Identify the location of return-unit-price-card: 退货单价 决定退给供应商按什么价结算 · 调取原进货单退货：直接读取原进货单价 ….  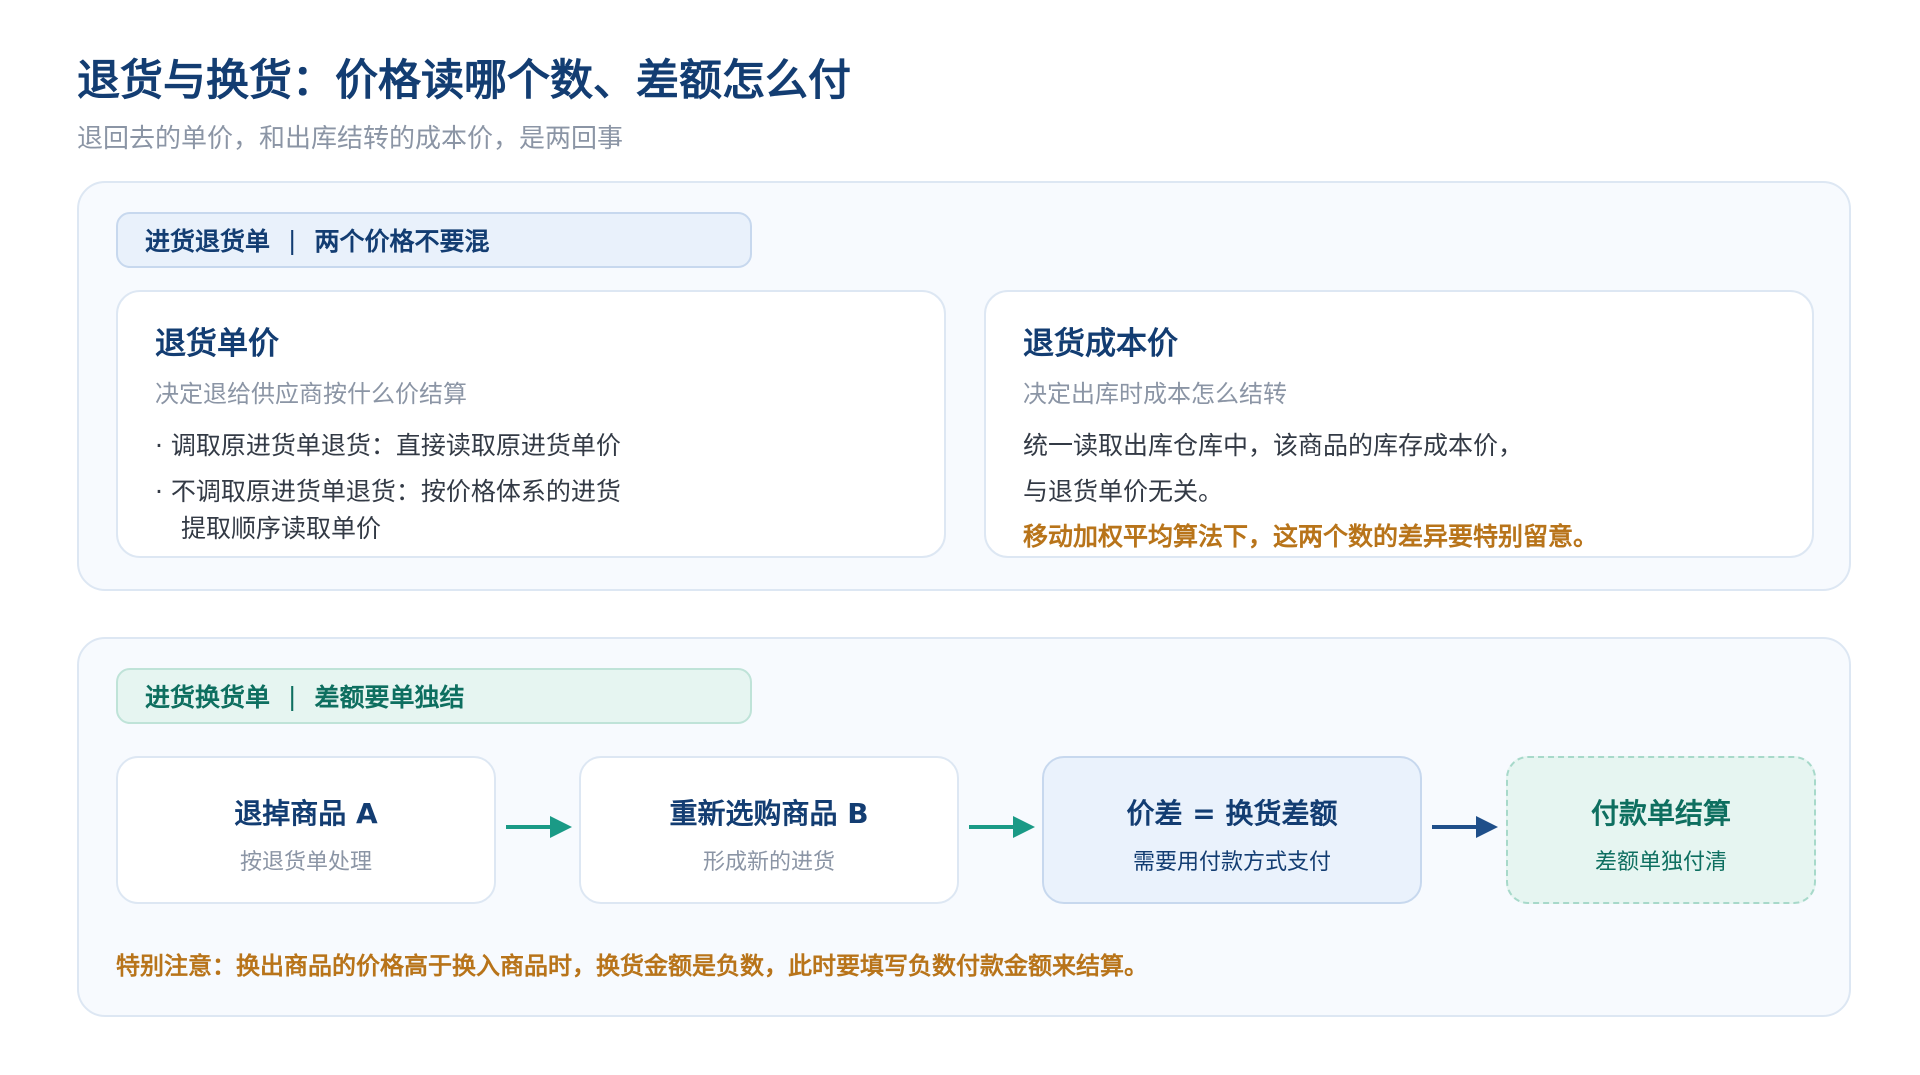
(531, 424).